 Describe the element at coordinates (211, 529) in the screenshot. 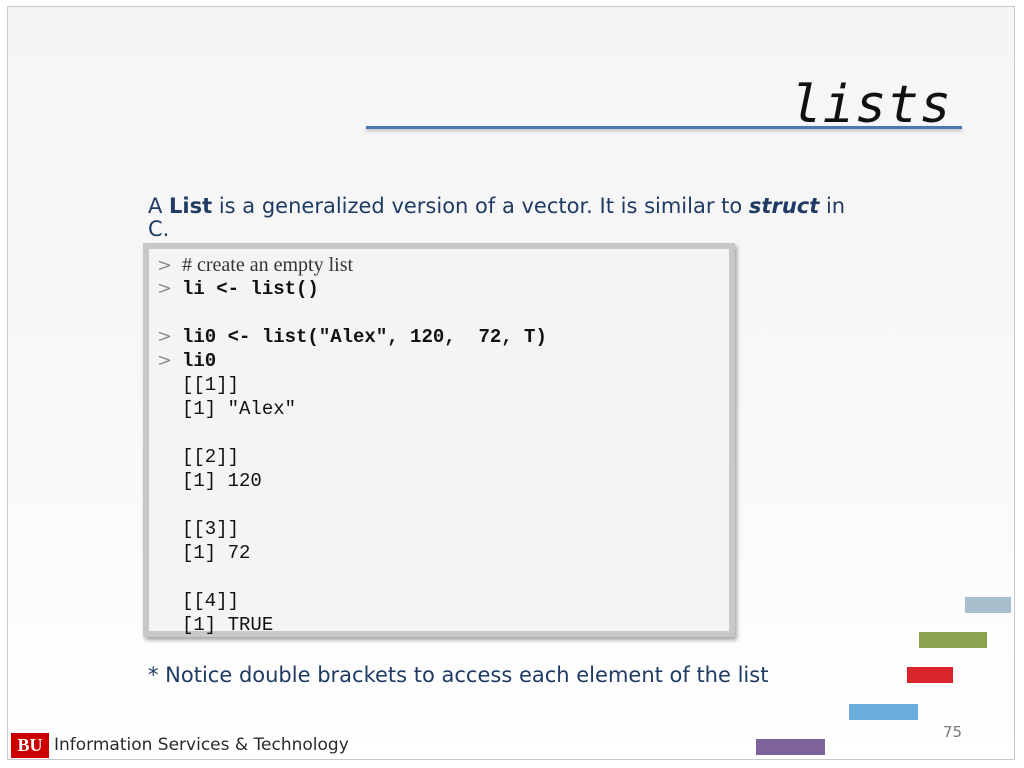

I see `output-text: [[3]]` at that location.